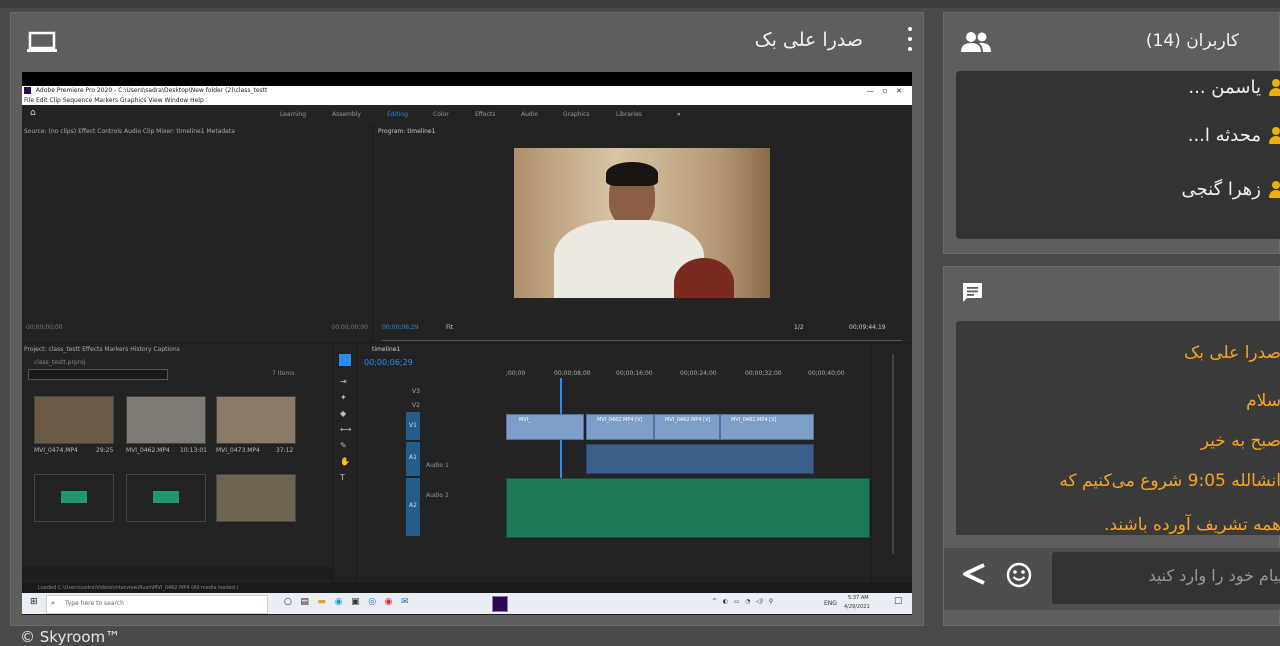  I want to click on track-label: V3, so click(416, 391).